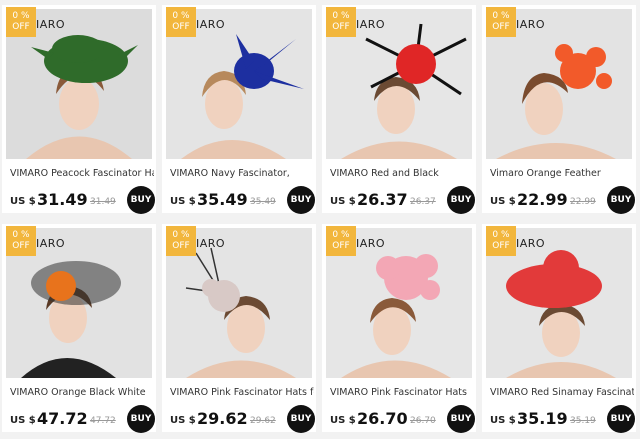 Image resolution: width=640 pixels, height=439 pixels. What do you see at coordinates (62, 418) in the screenshot?
I see `price: 47.72` at bounding box center [62, 418].